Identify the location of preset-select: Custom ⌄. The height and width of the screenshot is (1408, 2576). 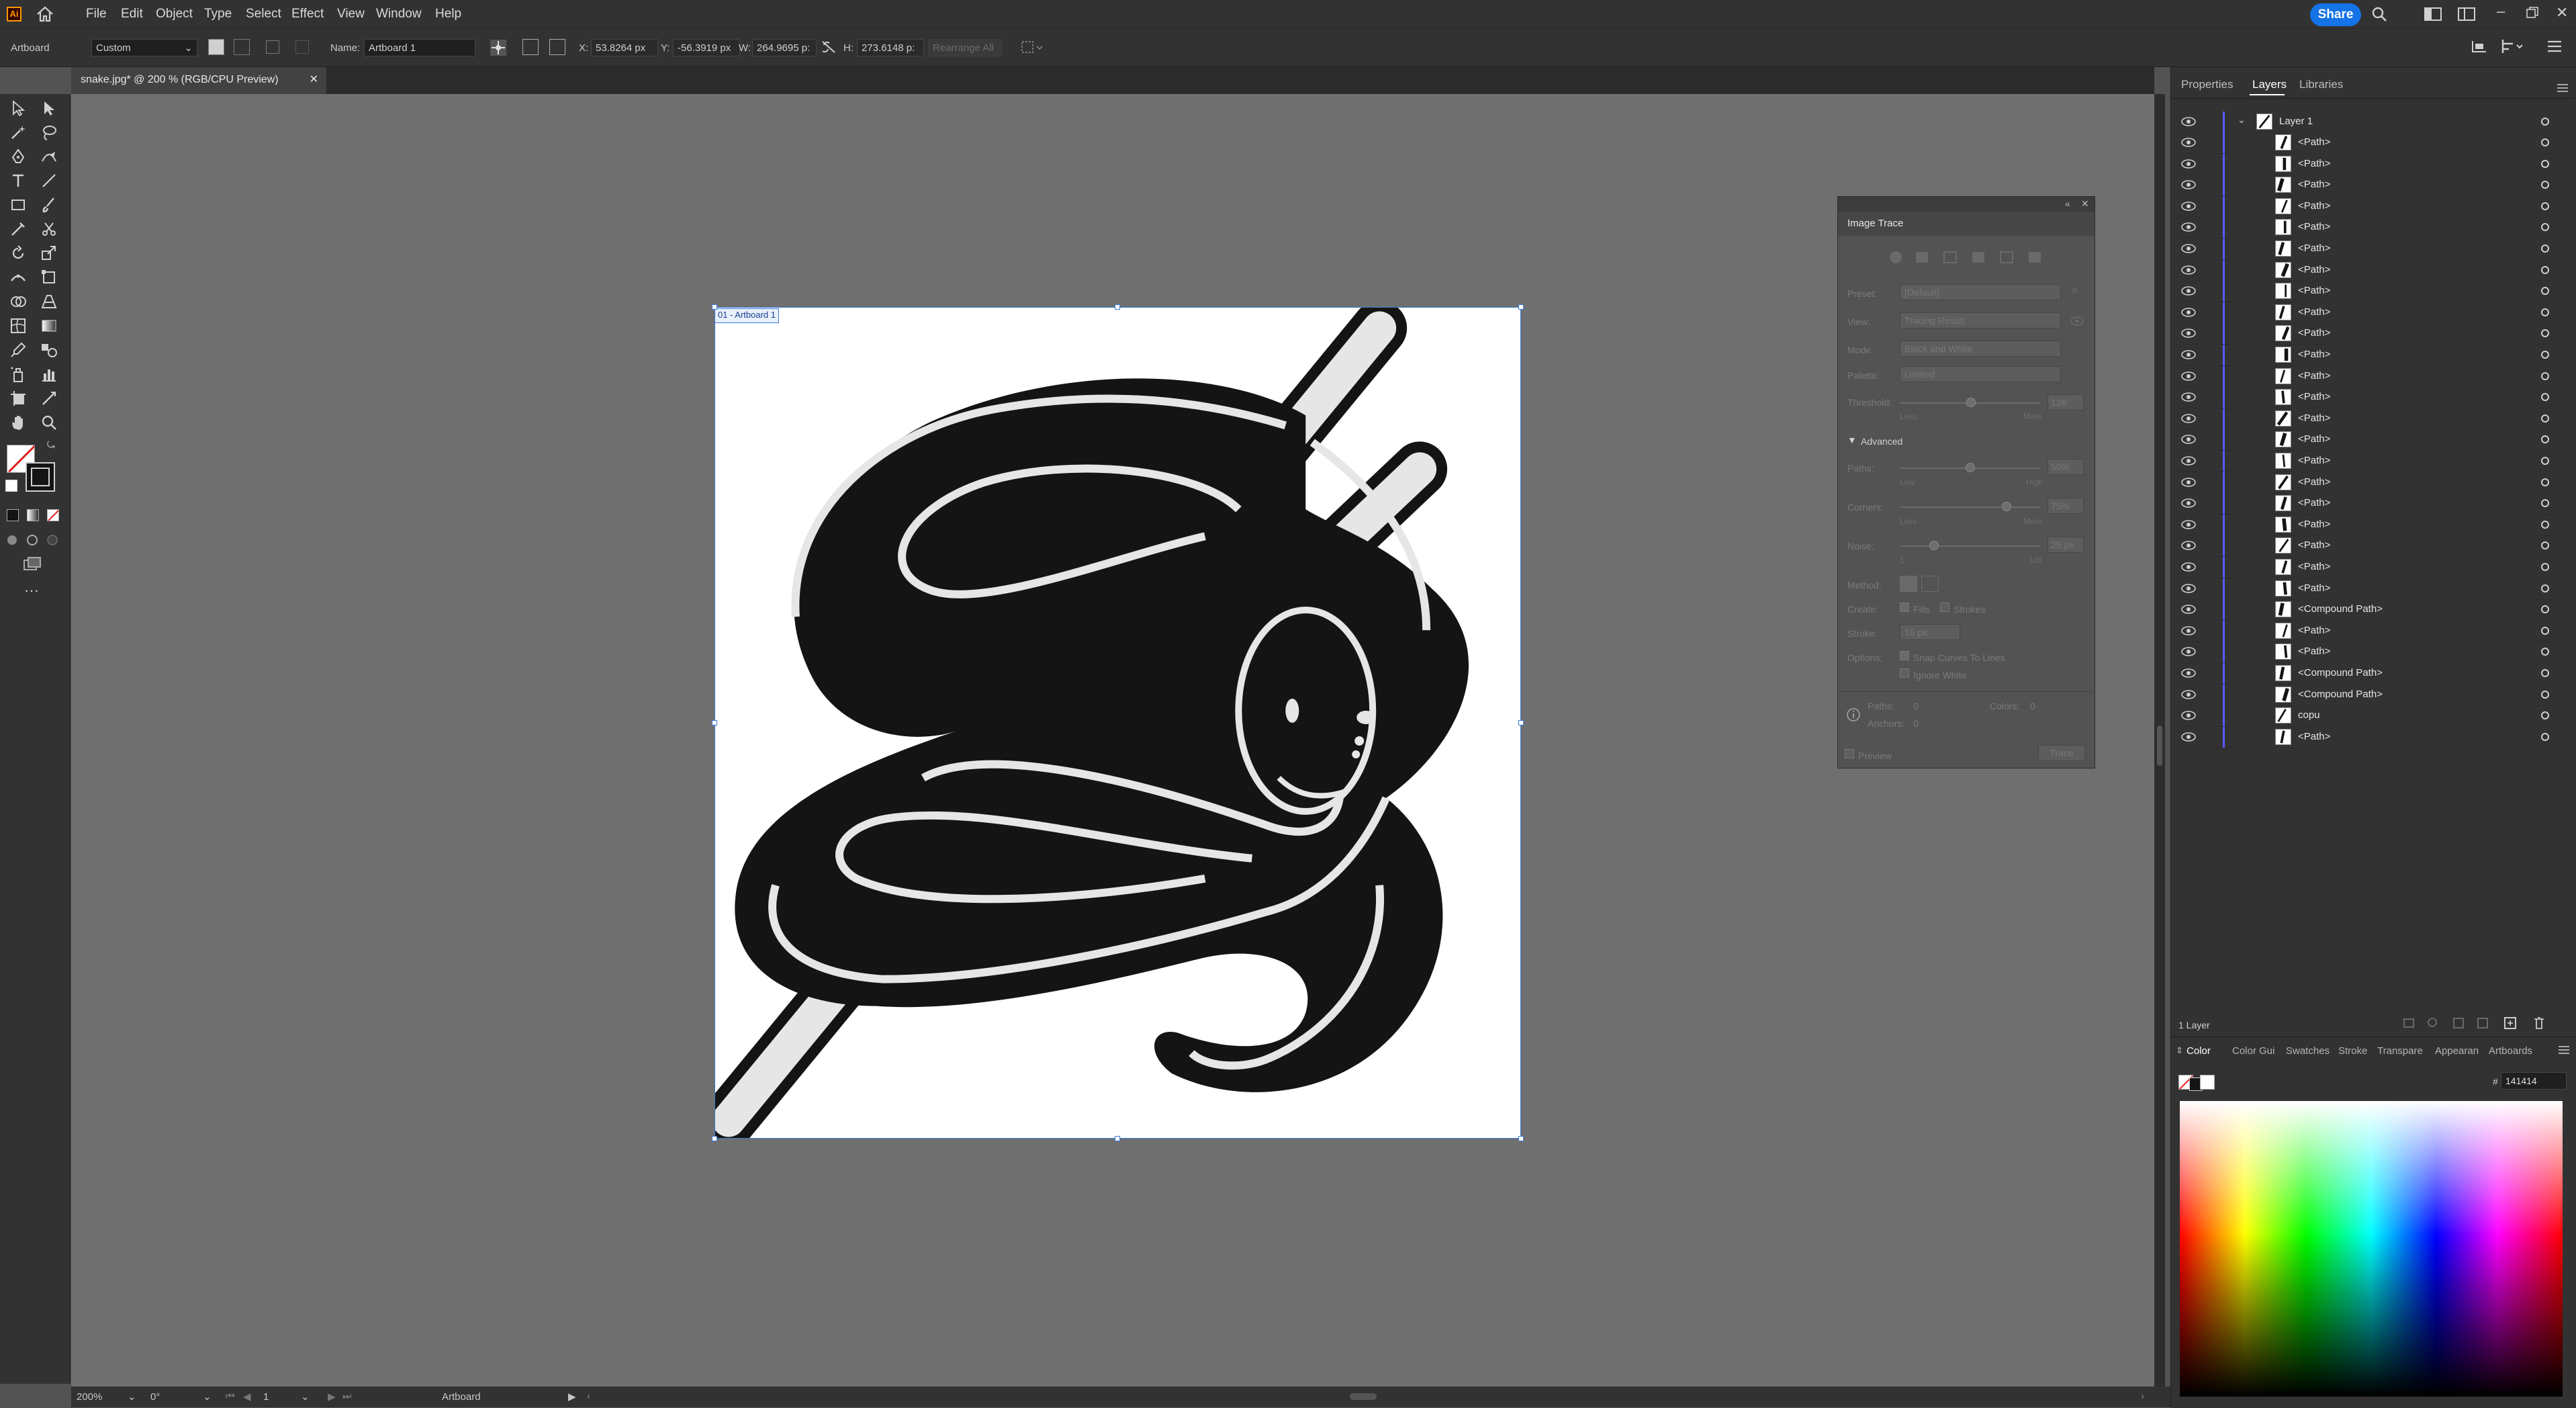
(144, 47).